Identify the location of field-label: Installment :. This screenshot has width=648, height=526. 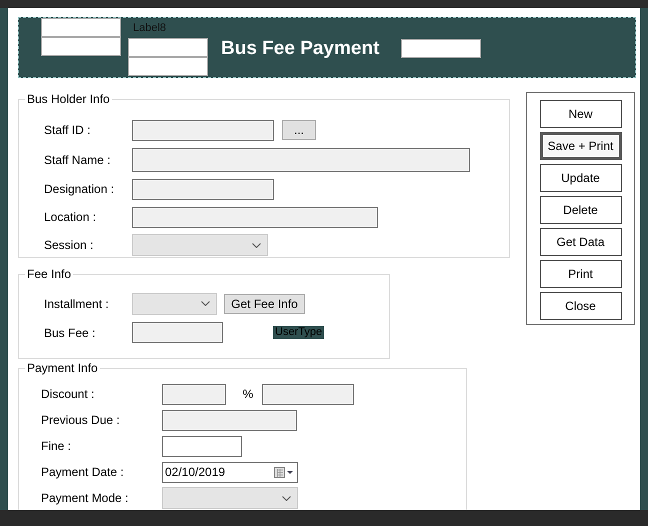
(76, 303).